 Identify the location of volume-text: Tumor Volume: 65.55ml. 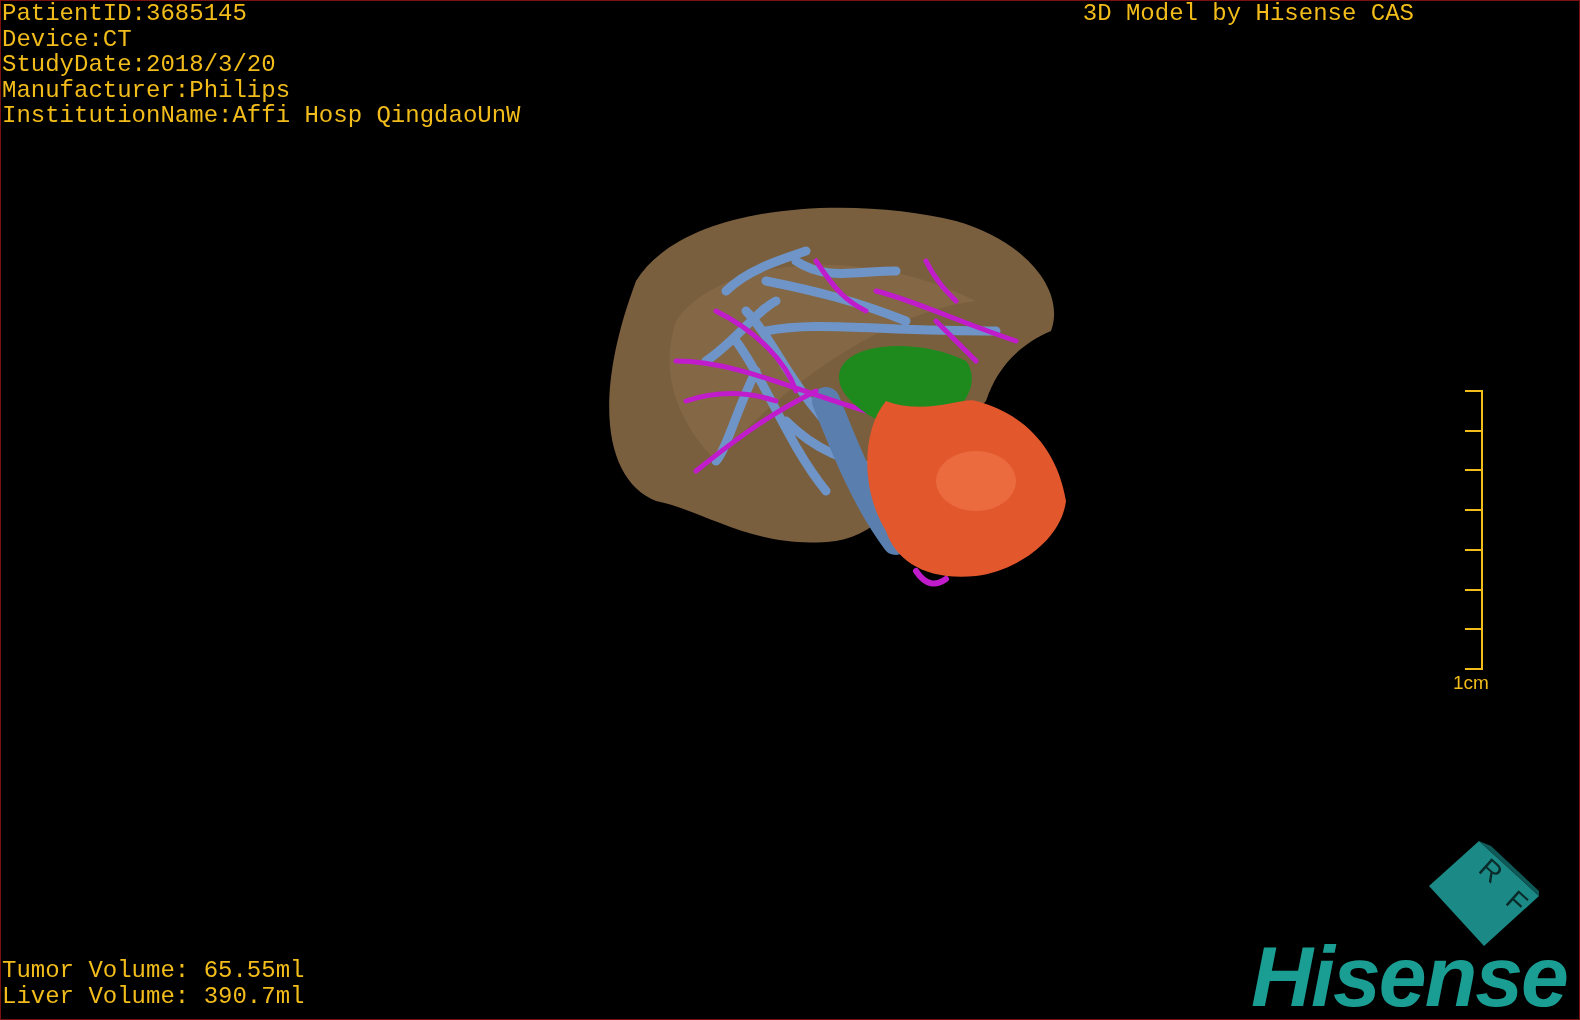
(153, 971).